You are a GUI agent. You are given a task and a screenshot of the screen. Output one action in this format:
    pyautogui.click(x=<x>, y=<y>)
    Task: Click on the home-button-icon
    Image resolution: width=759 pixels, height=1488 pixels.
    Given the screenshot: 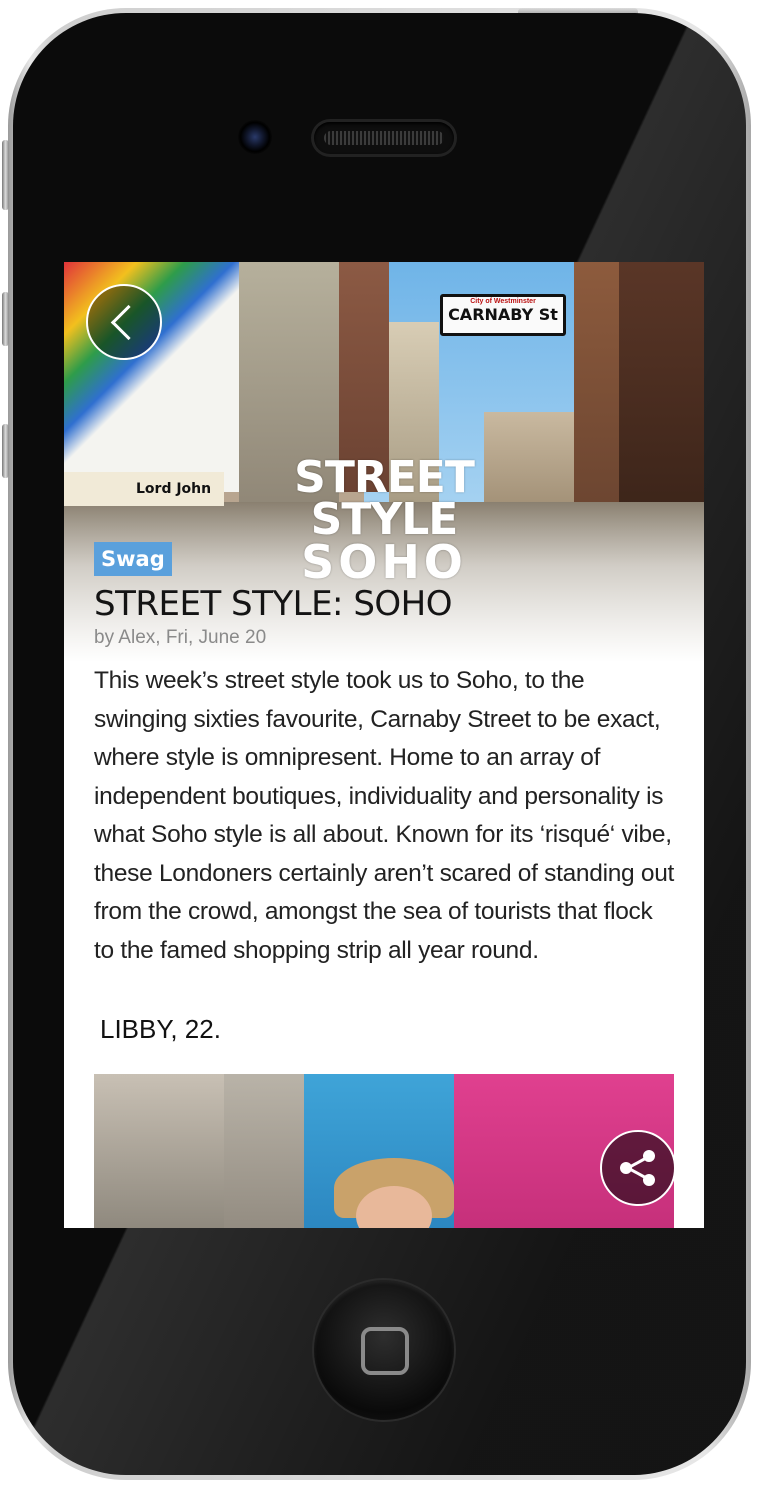 What is the action you would take?
    pyautogui.click(x=385, y=1351)
    